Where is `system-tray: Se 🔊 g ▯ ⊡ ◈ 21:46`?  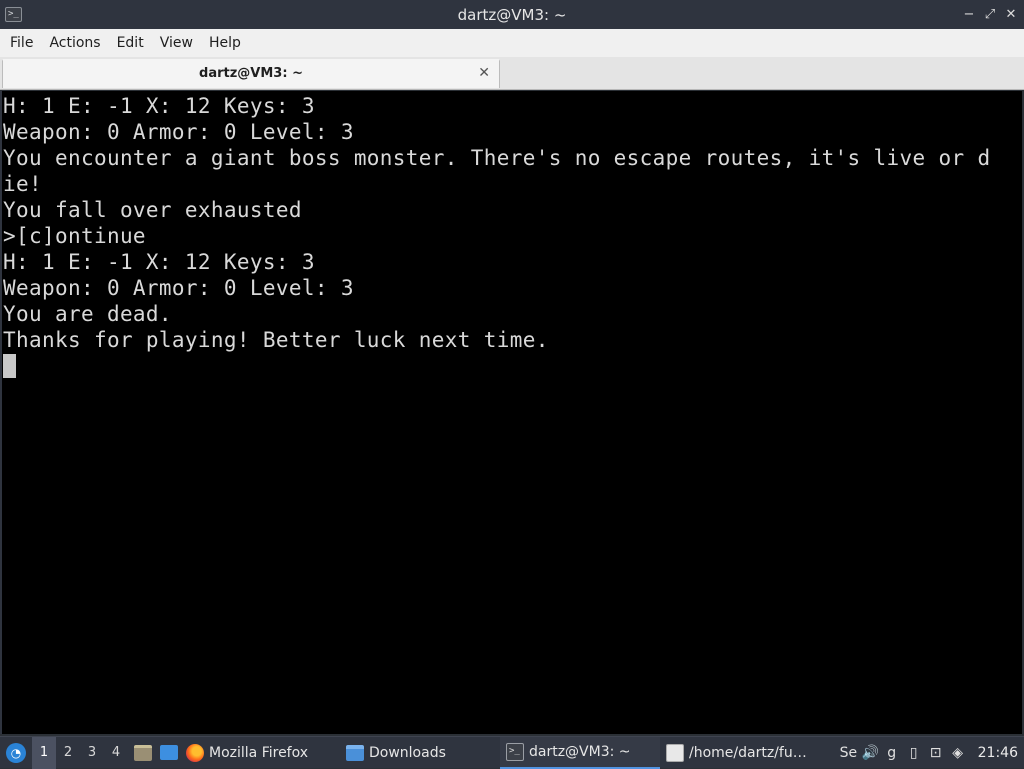
system-tray: Se 🔊 g ▯ ⊡ ◈ 21:46 is located at coordinates (932, 753).